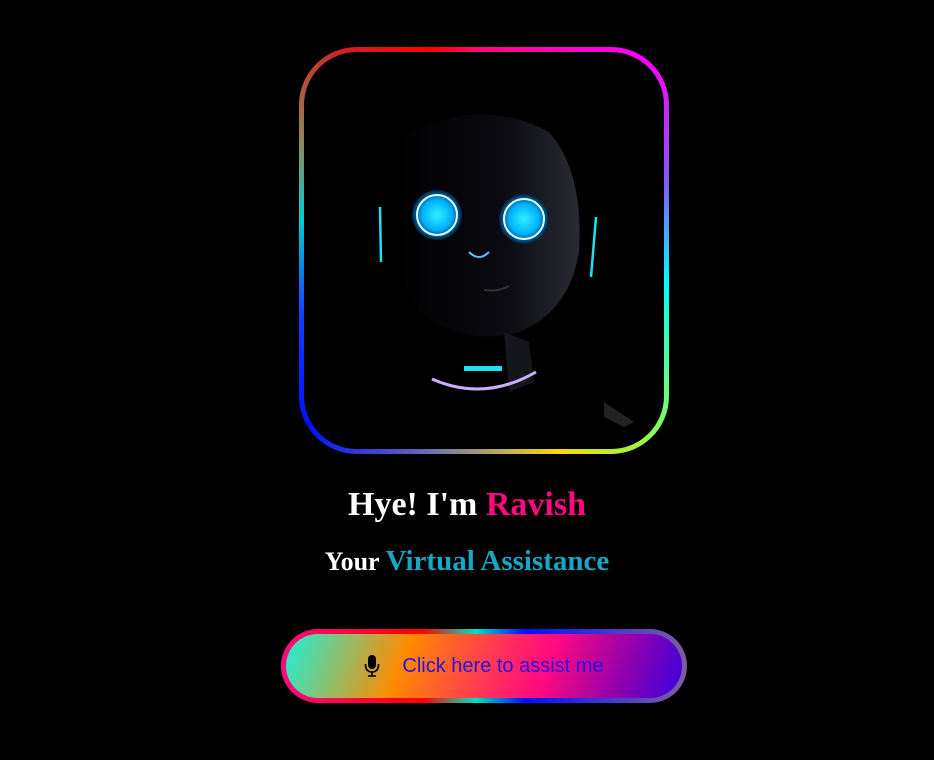 This screenshot has width=934, height=760. Describe the element at coordinates (413, 504) in the screenshot. I see `greeting-text: Hye! I'm` at that location.